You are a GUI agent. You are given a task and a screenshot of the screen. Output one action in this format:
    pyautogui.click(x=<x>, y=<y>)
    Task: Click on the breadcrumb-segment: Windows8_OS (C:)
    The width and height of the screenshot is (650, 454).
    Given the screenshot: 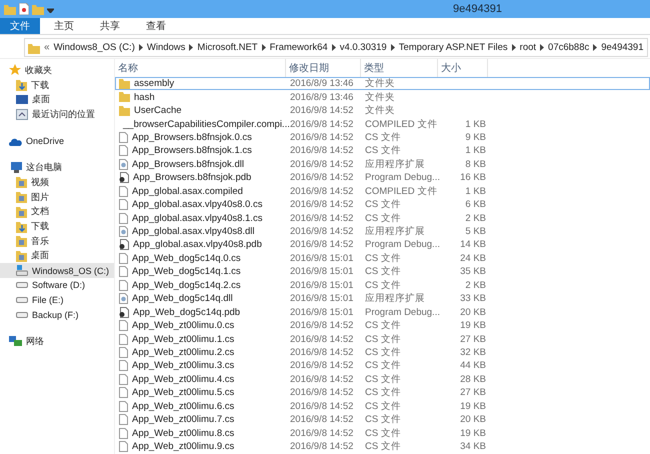 What is the action you would take?
    pyautogui.click(x=94, y=47)
    